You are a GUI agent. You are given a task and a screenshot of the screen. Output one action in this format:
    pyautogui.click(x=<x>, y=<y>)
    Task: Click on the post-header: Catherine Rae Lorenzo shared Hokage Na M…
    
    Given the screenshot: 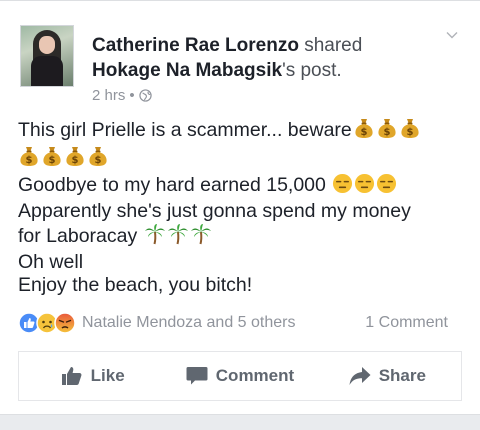 What is the action you would take?
    pyautogui.click(x=257, y=58)
    